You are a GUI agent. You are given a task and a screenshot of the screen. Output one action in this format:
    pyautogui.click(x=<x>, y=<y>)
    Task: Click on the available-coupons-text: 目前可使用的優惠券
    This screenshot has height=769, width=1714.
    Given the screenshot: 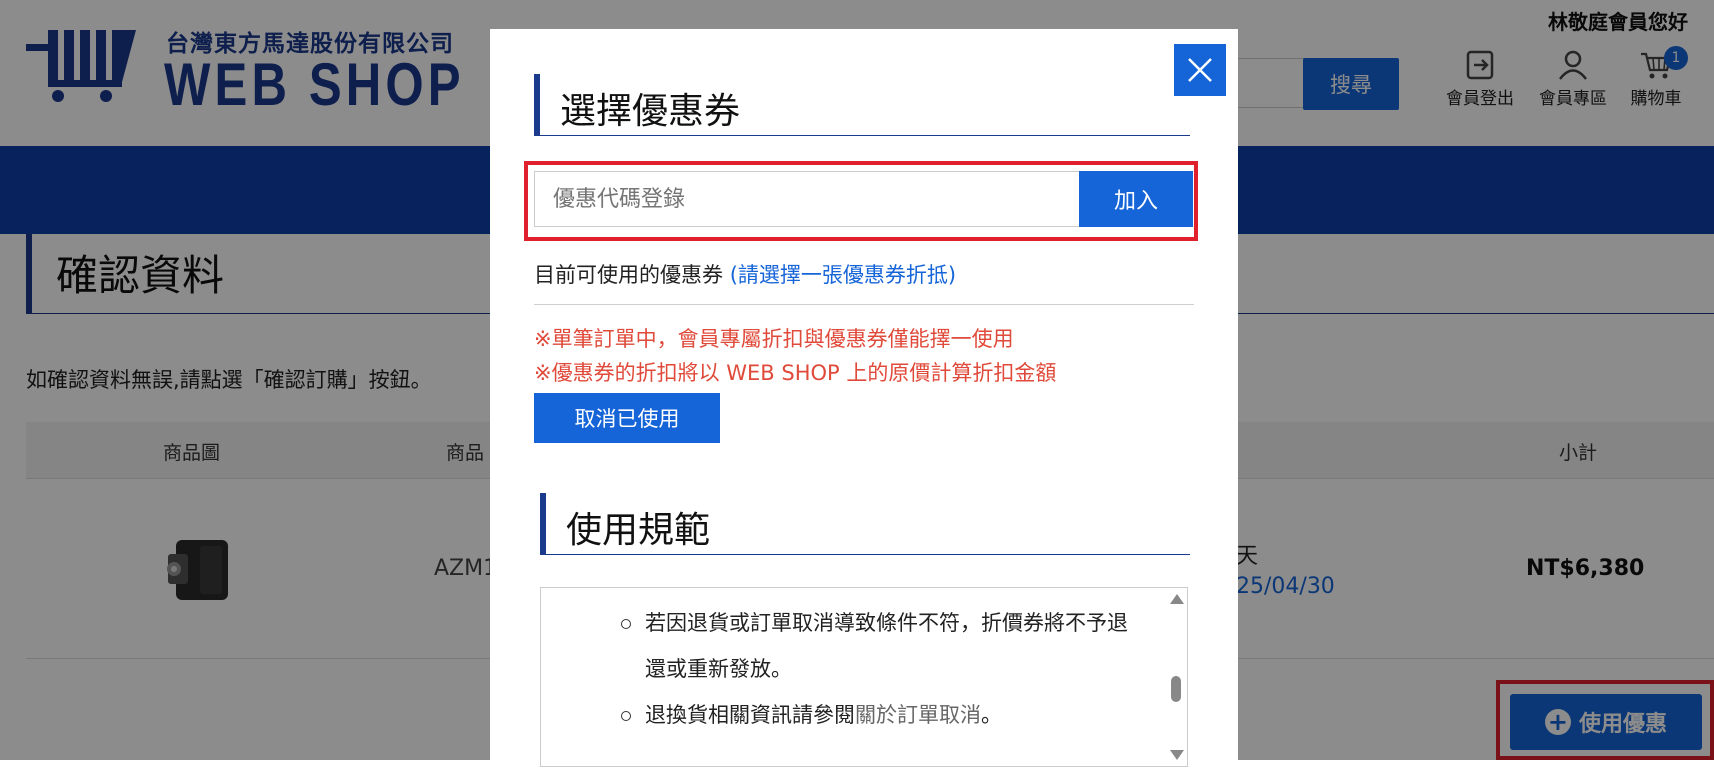 What is the action you would take?
    pyautogui.click(x=628, y=275)
    